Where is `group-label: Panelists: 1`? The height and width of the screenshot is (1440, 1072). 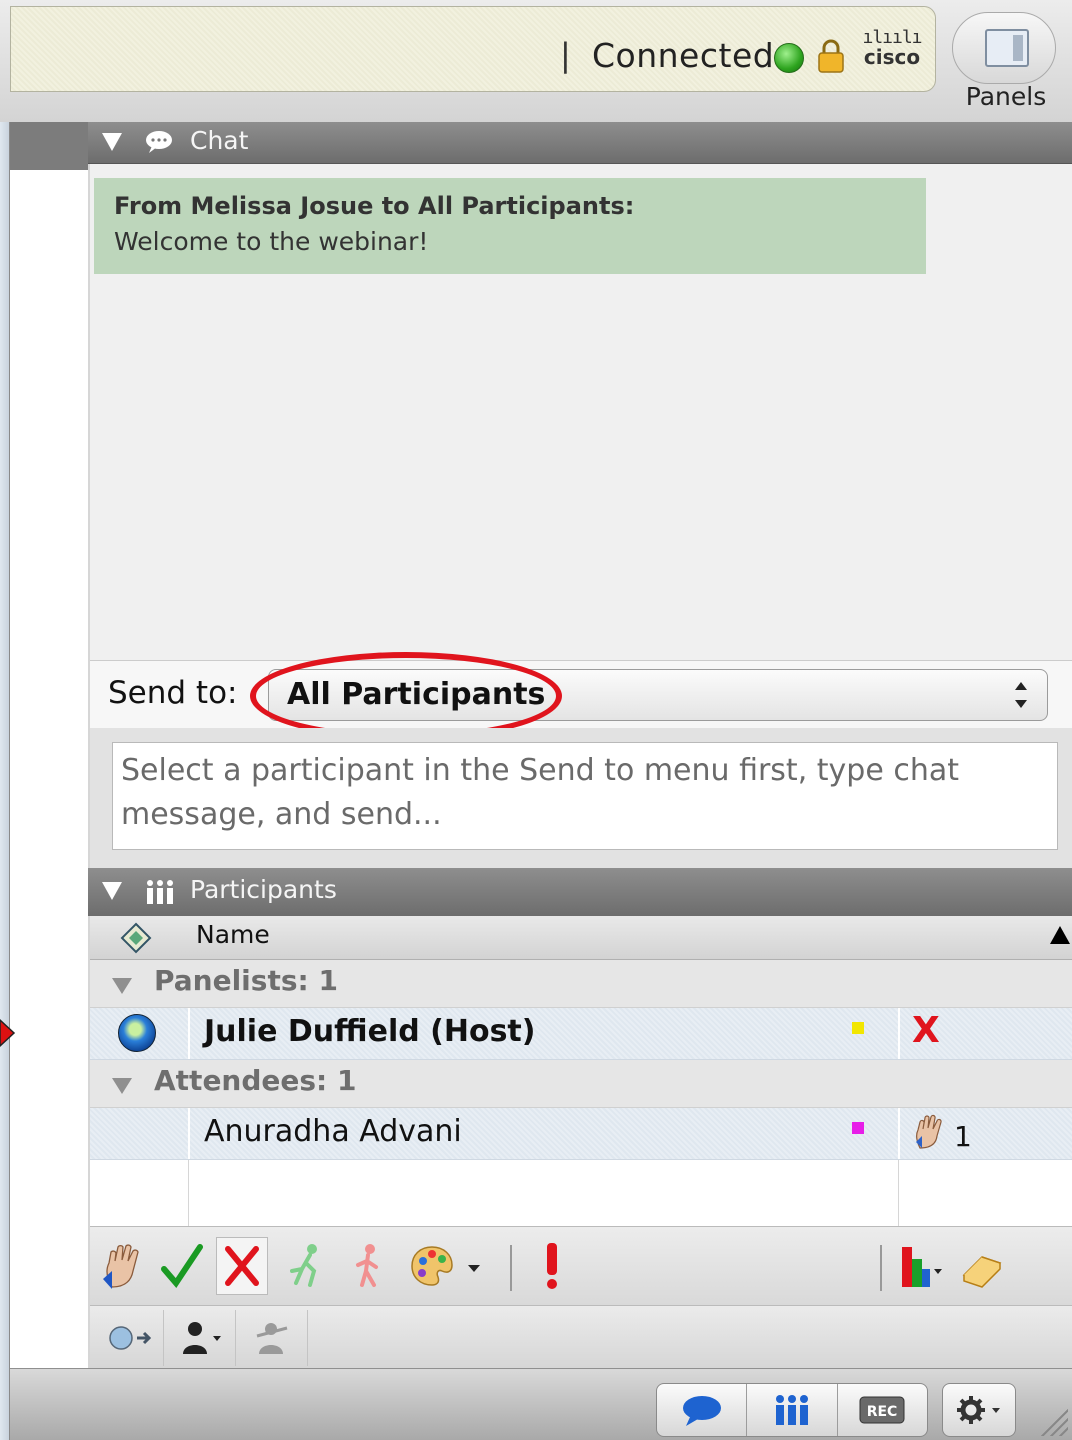
group-label: Panelists: 1 is located at coordinates (246, 980).